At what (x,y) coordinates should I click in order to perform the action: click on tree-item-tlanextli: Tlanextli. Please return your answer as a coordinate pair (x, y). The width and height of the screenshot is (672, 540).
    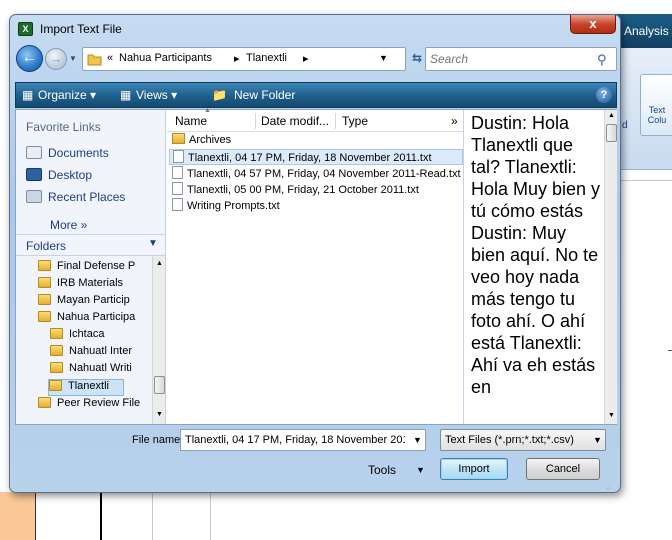
    Looking at the image, I should click on (86, 387).